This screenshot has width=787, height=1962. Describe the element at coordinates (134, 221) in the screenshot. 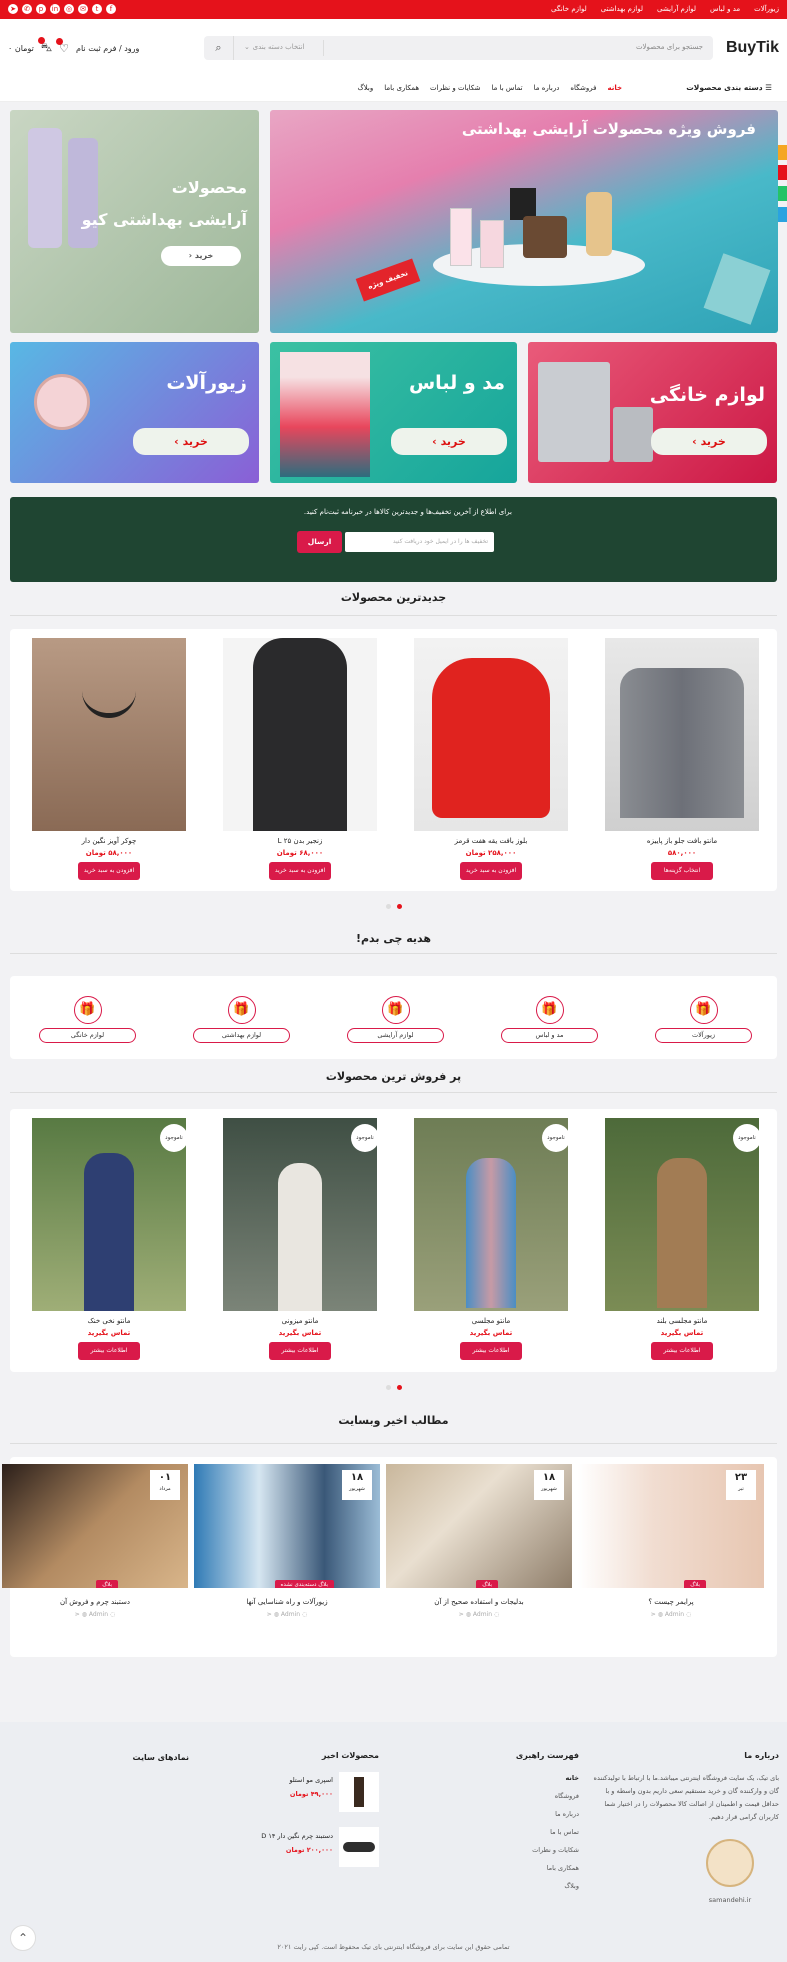

I see `kyo-banner: محصولات آرایشی بهداشتی کیو خرید ‹` at that location.